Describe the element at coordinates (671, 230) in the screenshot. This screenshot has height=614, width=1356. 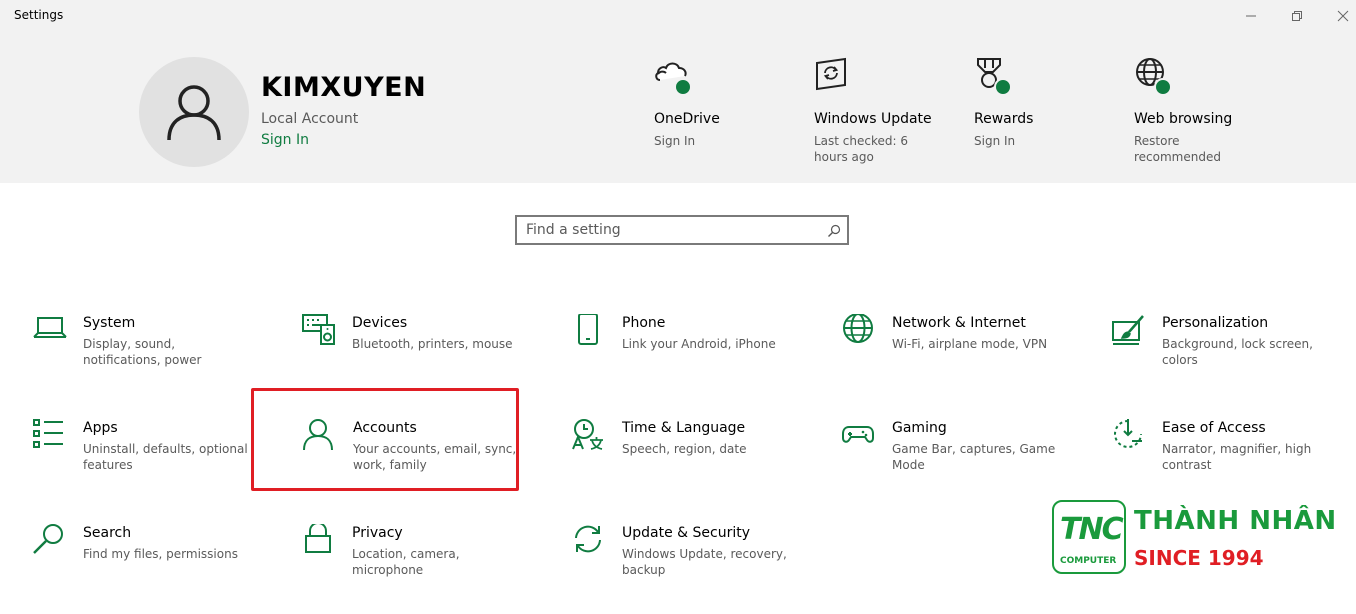
I see `search-input` at that location.